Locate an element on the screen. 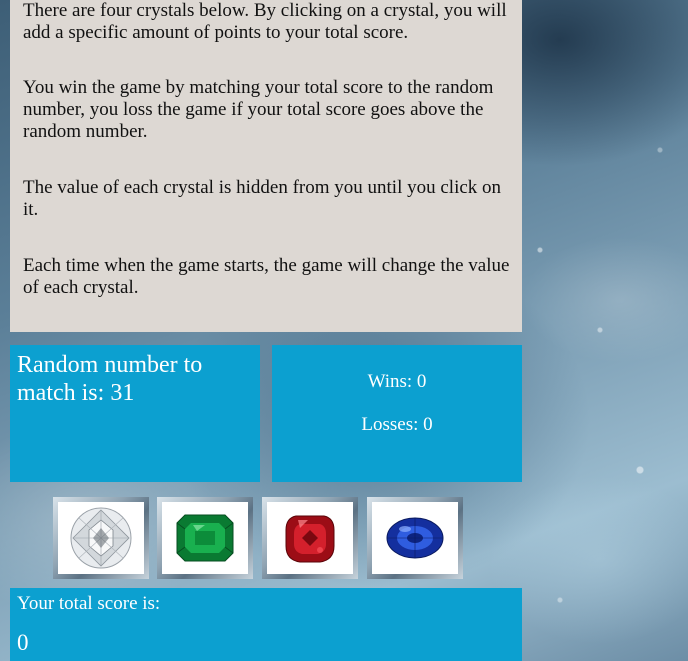 The image size is (688, 661). ruby-crystal-icon is located at coordinates (310, 539).